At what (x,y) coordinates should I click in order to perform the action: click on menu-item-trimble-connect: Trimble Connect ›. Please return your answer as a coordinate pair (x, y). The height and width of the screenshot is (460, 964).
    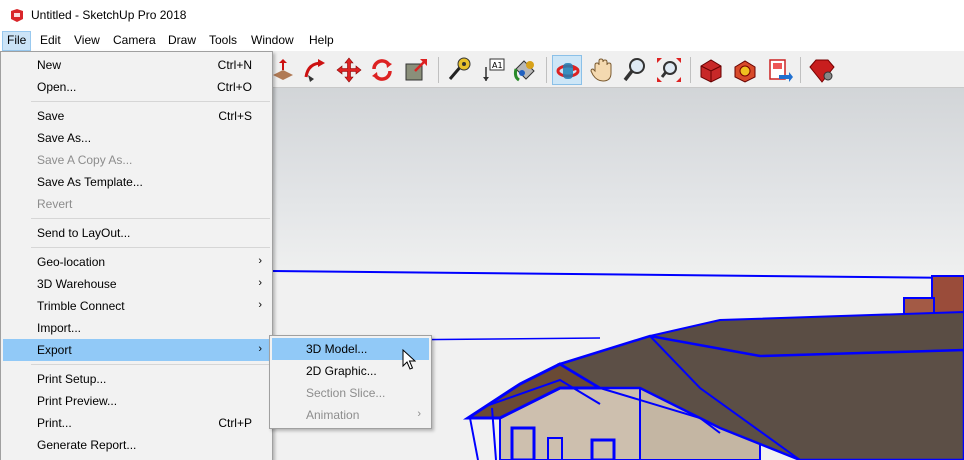
    Looking at the image, I should click on (136, 306).